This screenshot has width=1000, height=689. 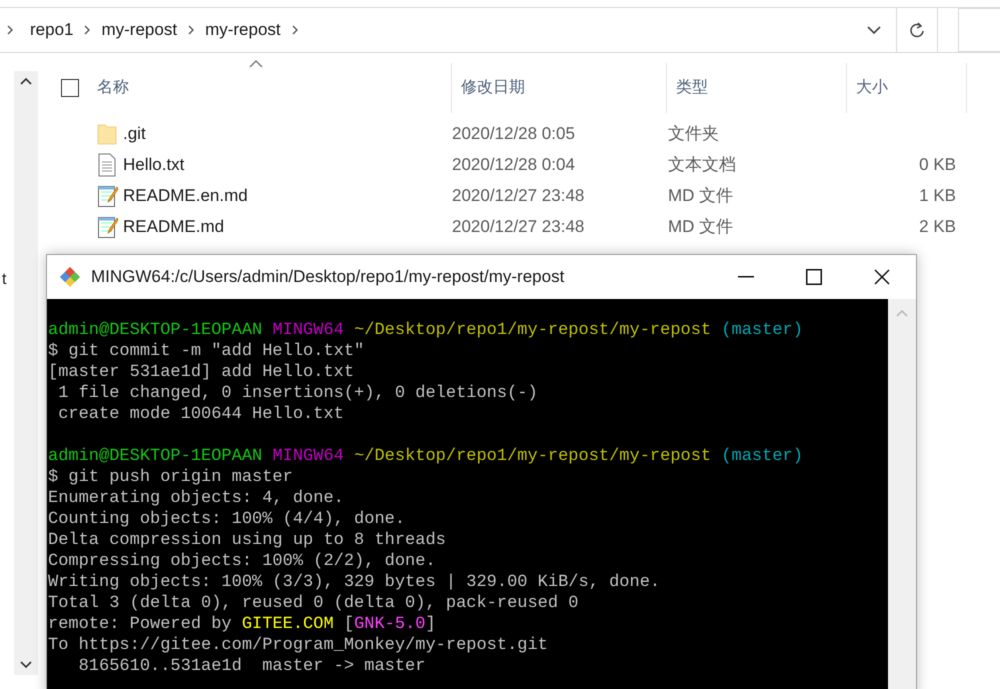 What do you see at coordinates (113, 88) in the screenshot?
I see `column-header: 名称` at bounding box center [113, 88].